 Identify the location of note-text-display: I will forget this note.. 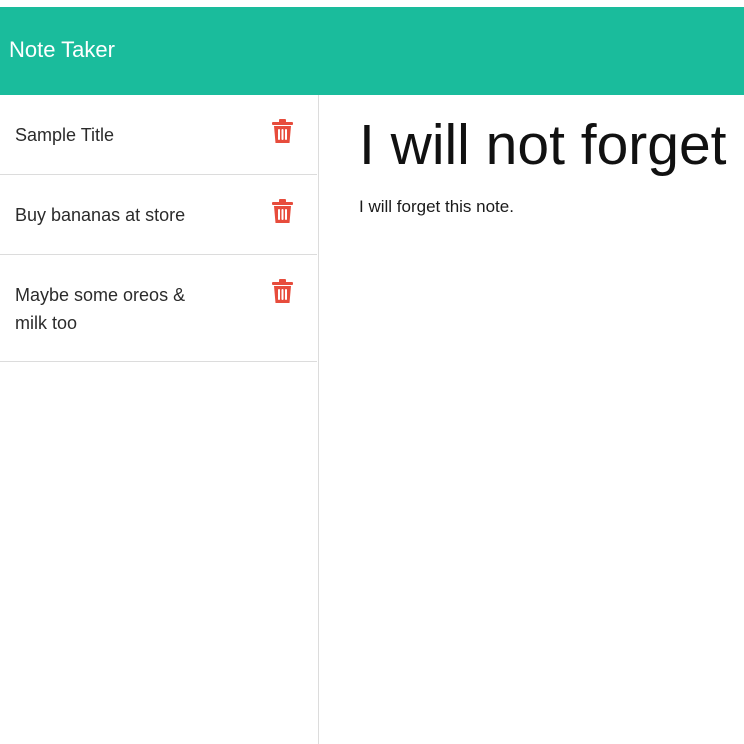
(436, 207).